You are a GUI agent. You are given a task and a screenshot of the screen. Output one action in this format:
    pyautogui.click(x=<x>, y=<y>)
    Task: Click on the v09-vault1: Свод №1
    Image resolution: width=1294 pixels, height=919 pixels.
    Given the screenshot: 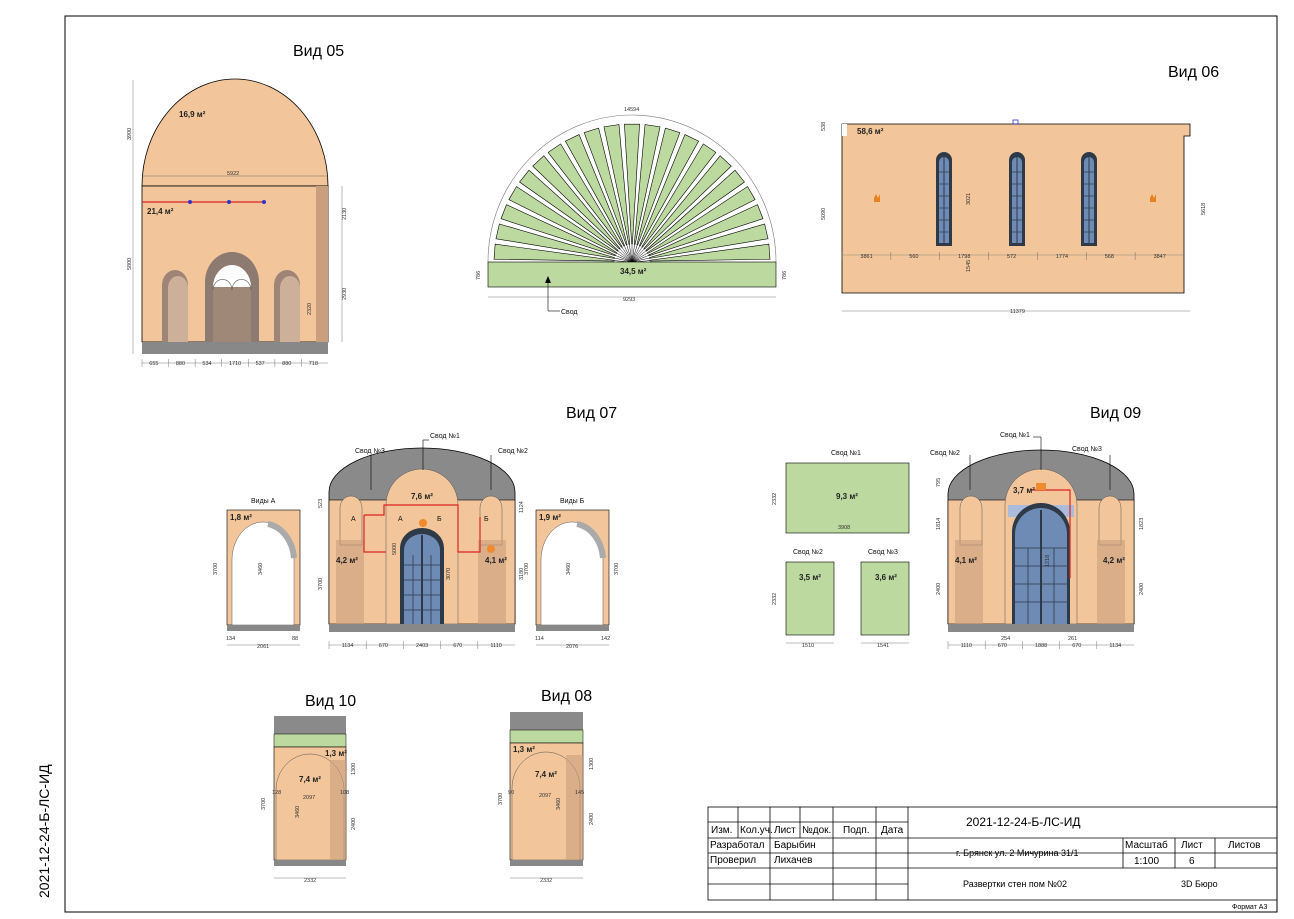 What is the action you would take?
    pyautogui.click(x=1015, y=435)
    